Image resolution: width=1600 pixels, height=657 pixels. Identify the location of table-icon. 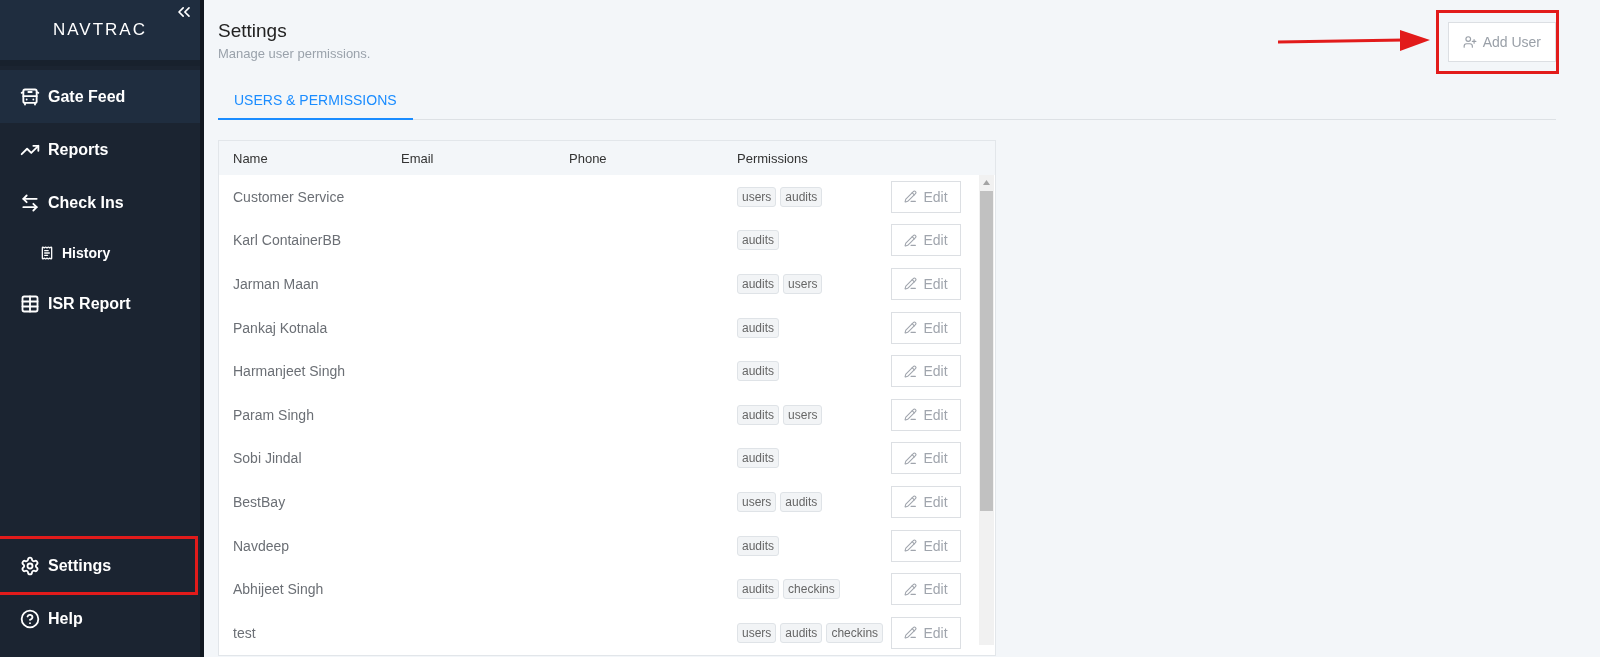
(30, 303).